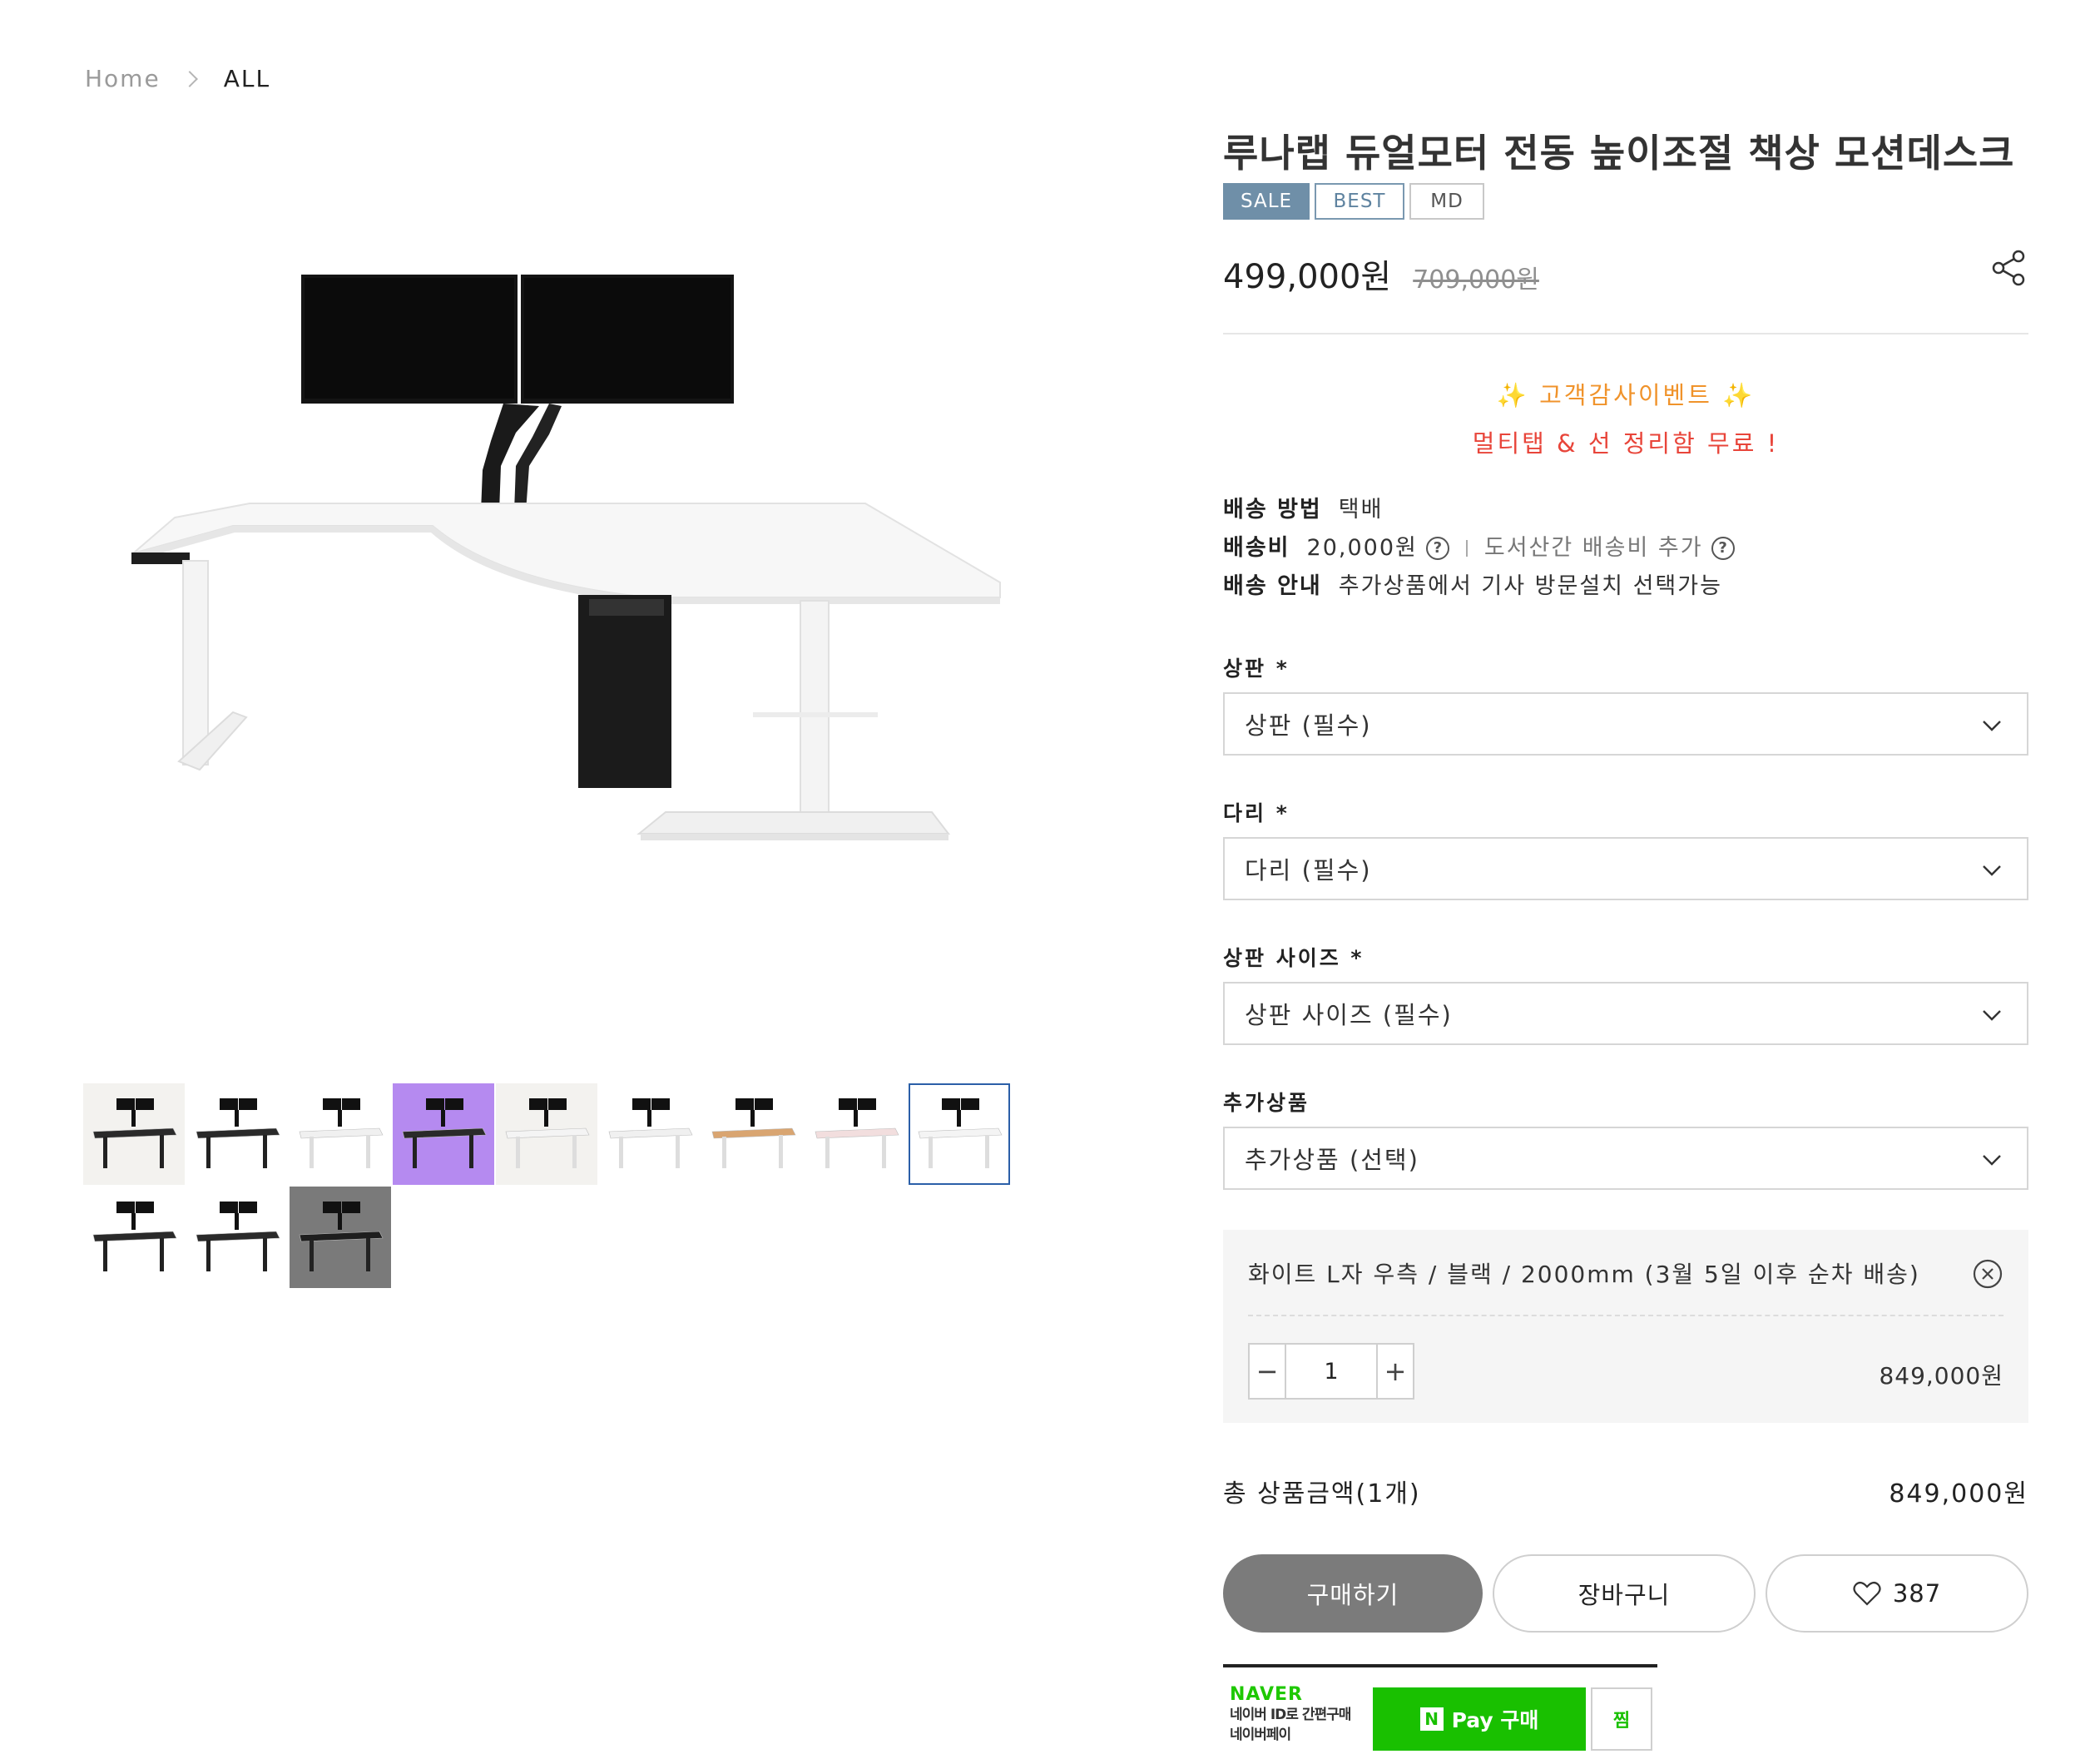 The width and height of the screenshot is (2100, 1759). I want to click on share-icon, so click(2008, 268).